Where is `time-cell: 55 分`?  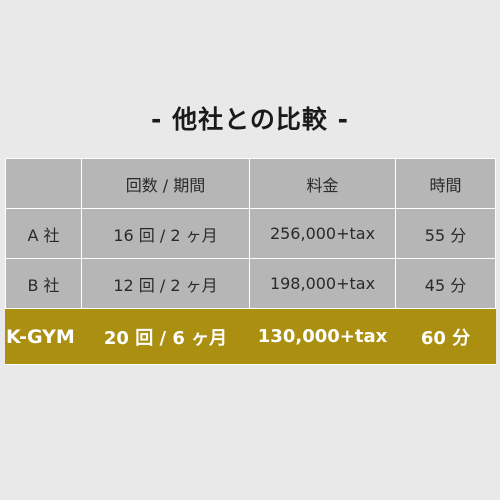 time-cell: 55 分 is located at coordinates (445, 233).